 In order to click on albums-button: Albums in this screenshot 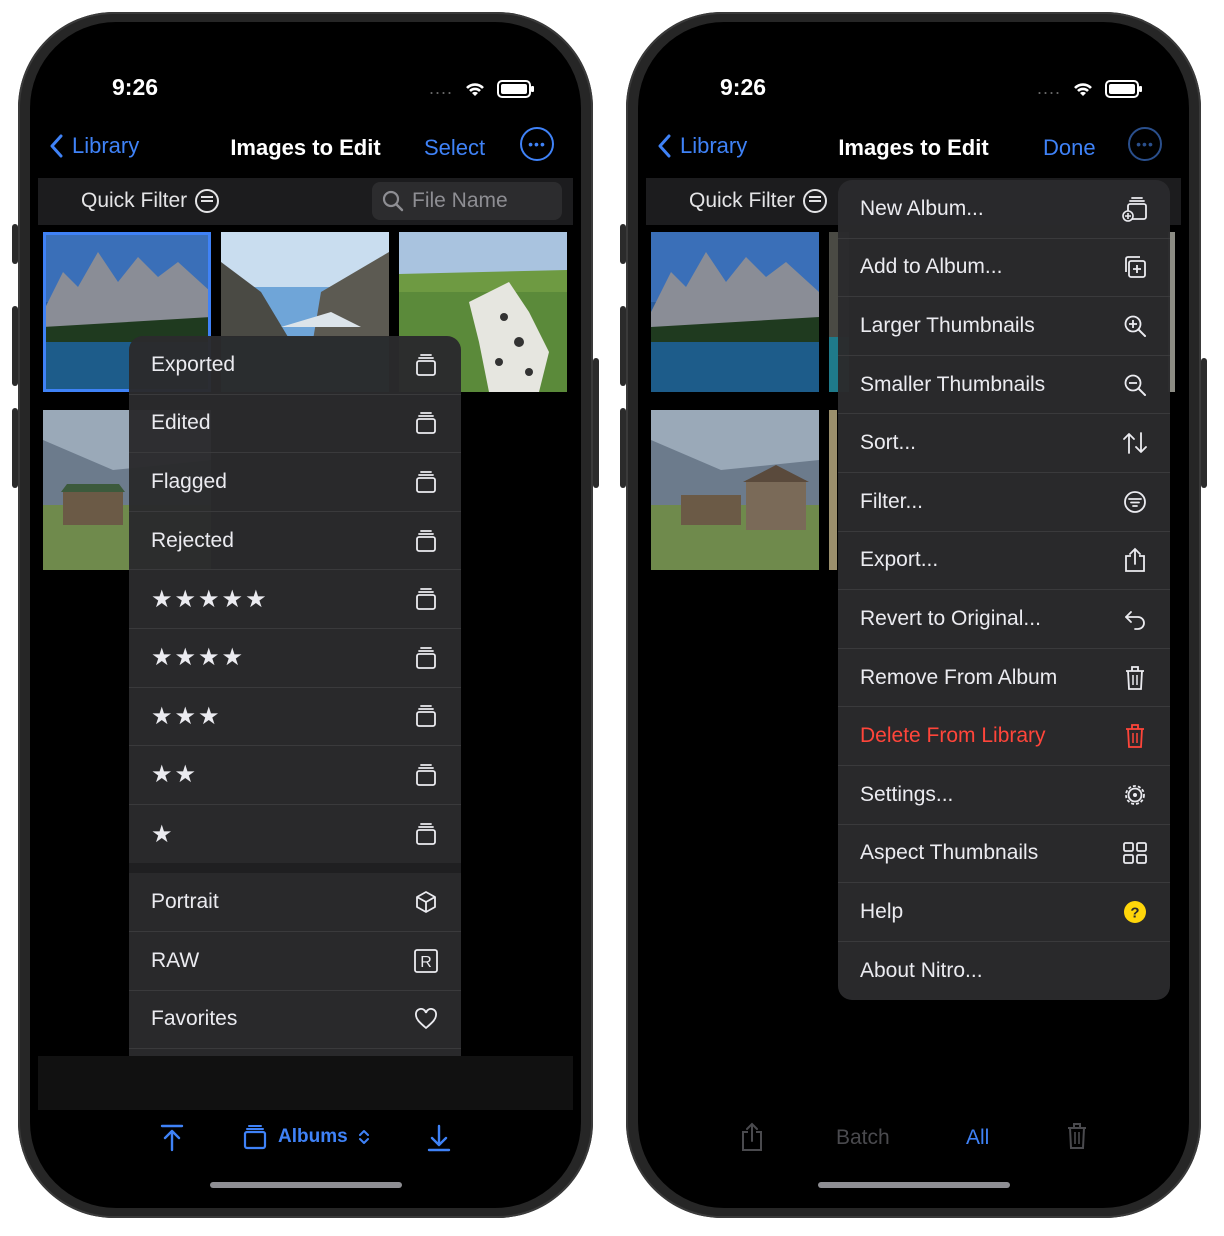, I will do `click(306, 1137)`.